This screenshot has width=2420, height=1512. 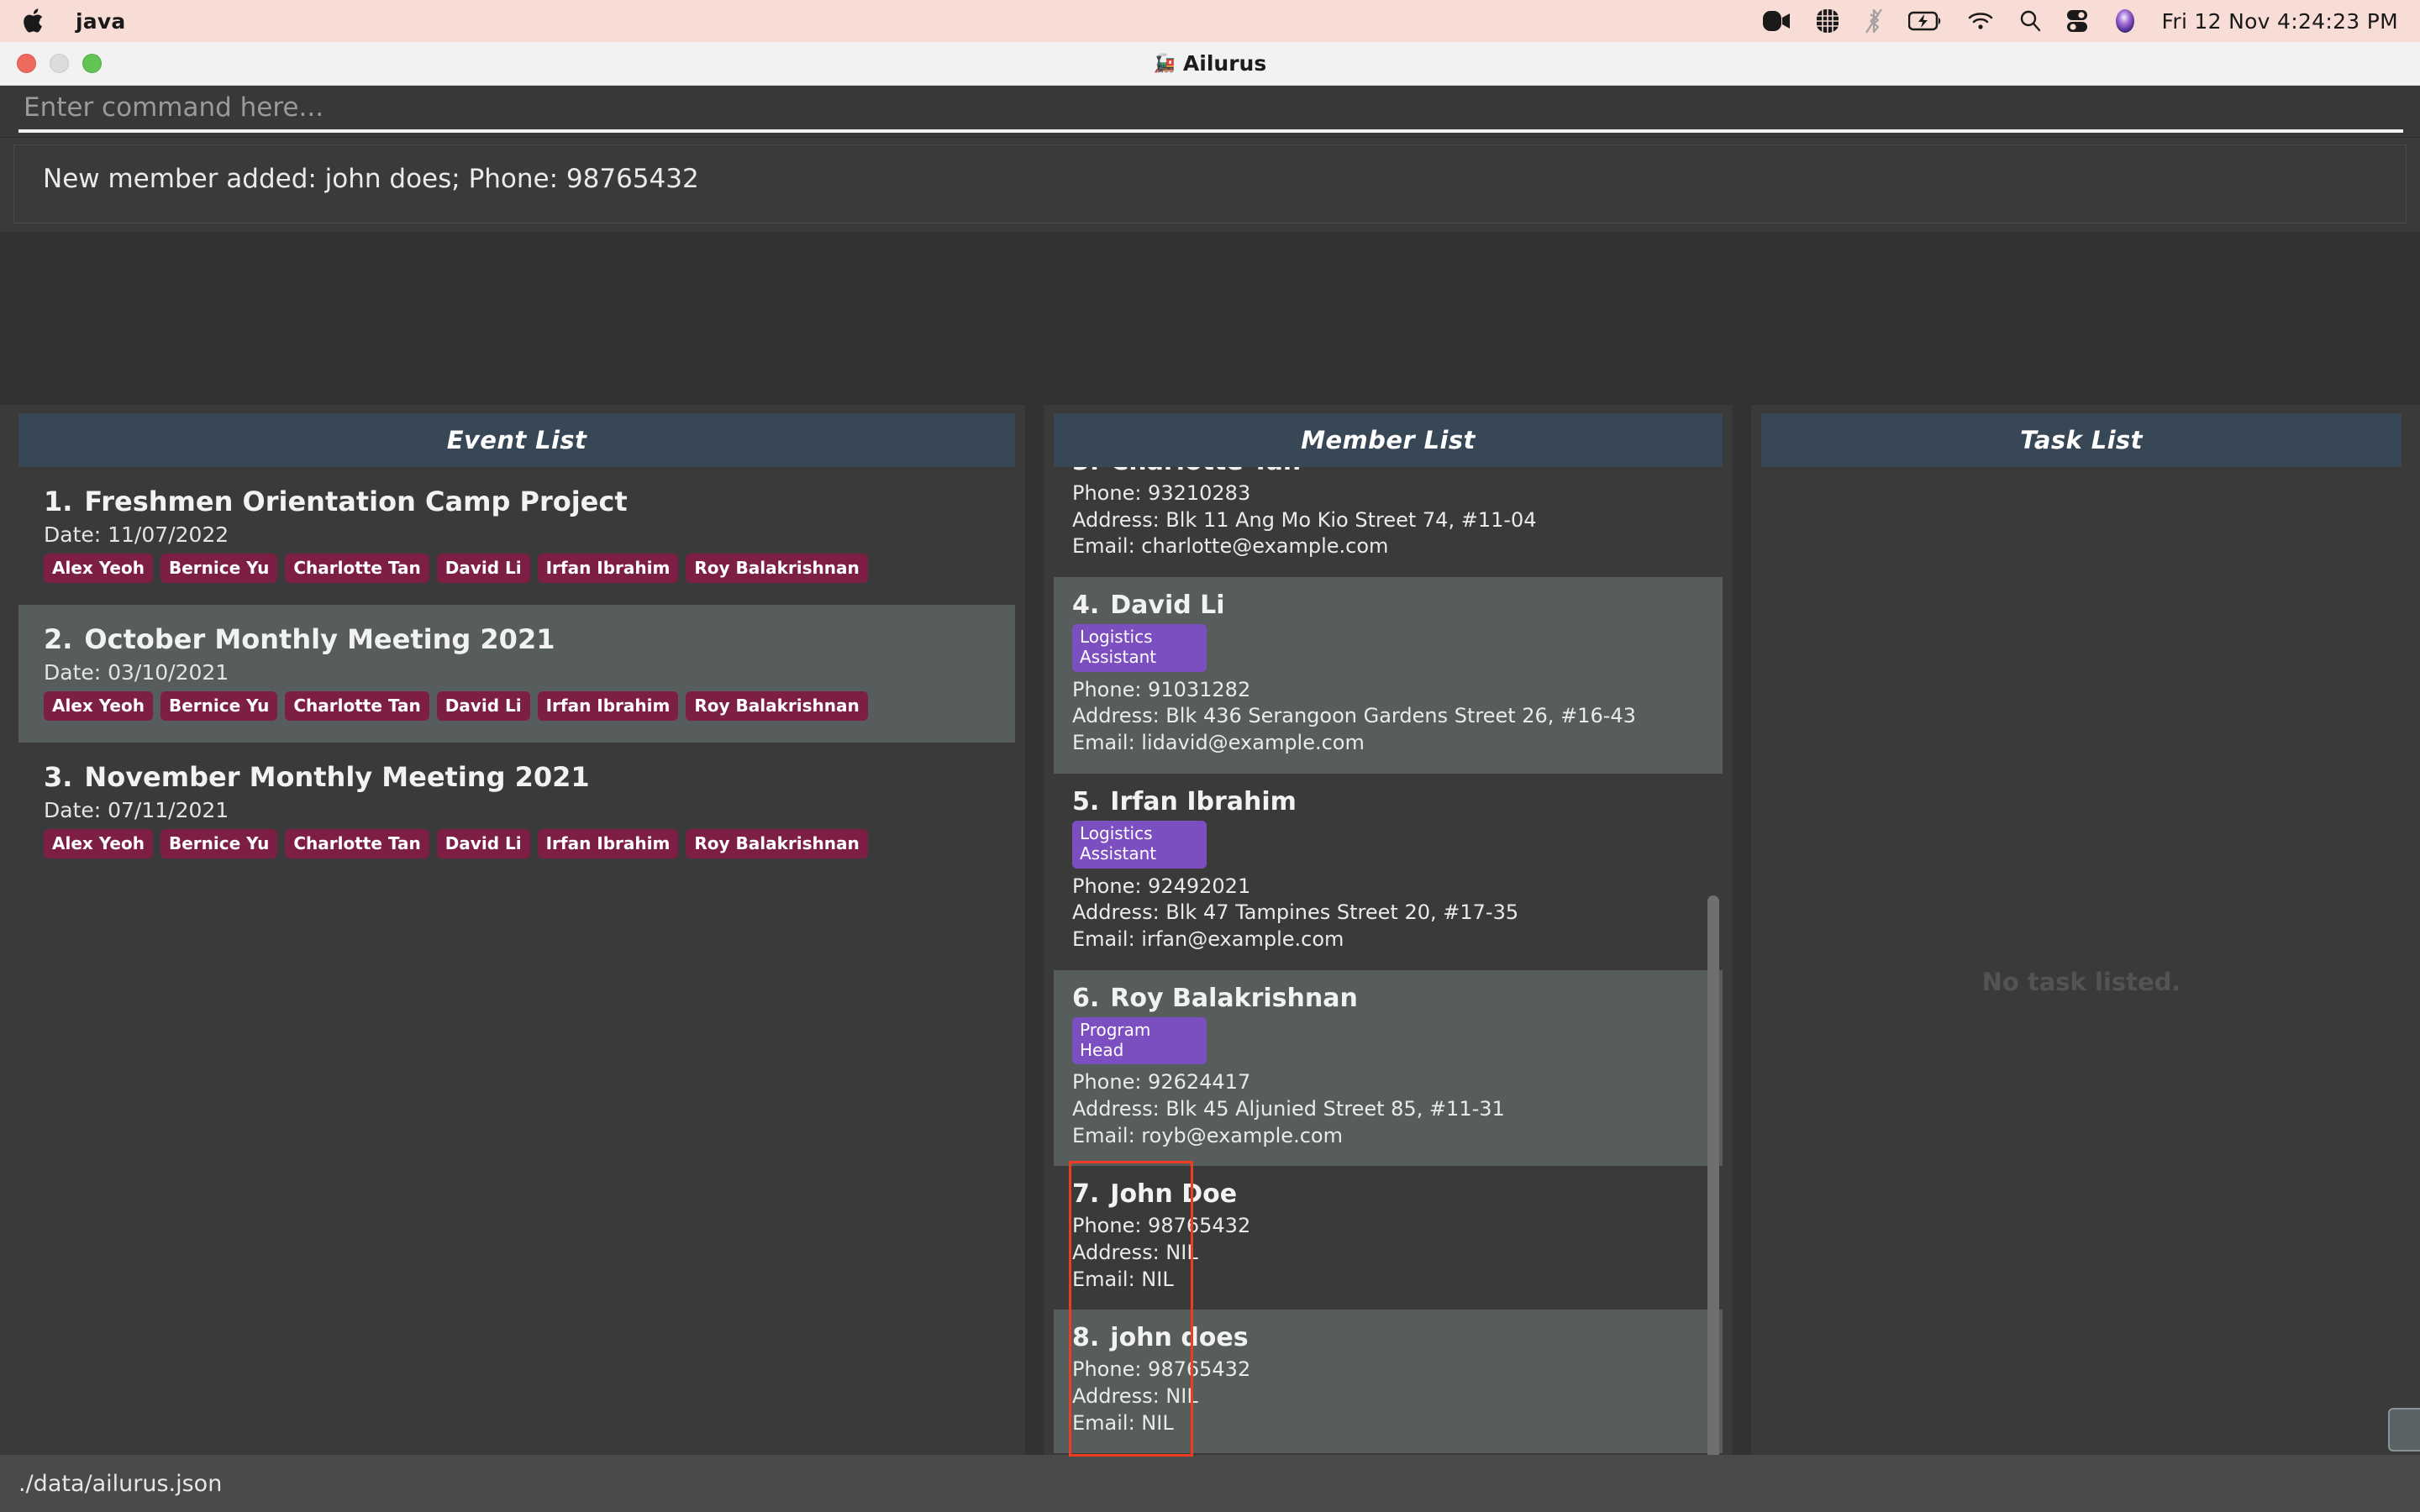 I want to click on window-title: 🚂 Ailurus, so click(x=1210, y=63).